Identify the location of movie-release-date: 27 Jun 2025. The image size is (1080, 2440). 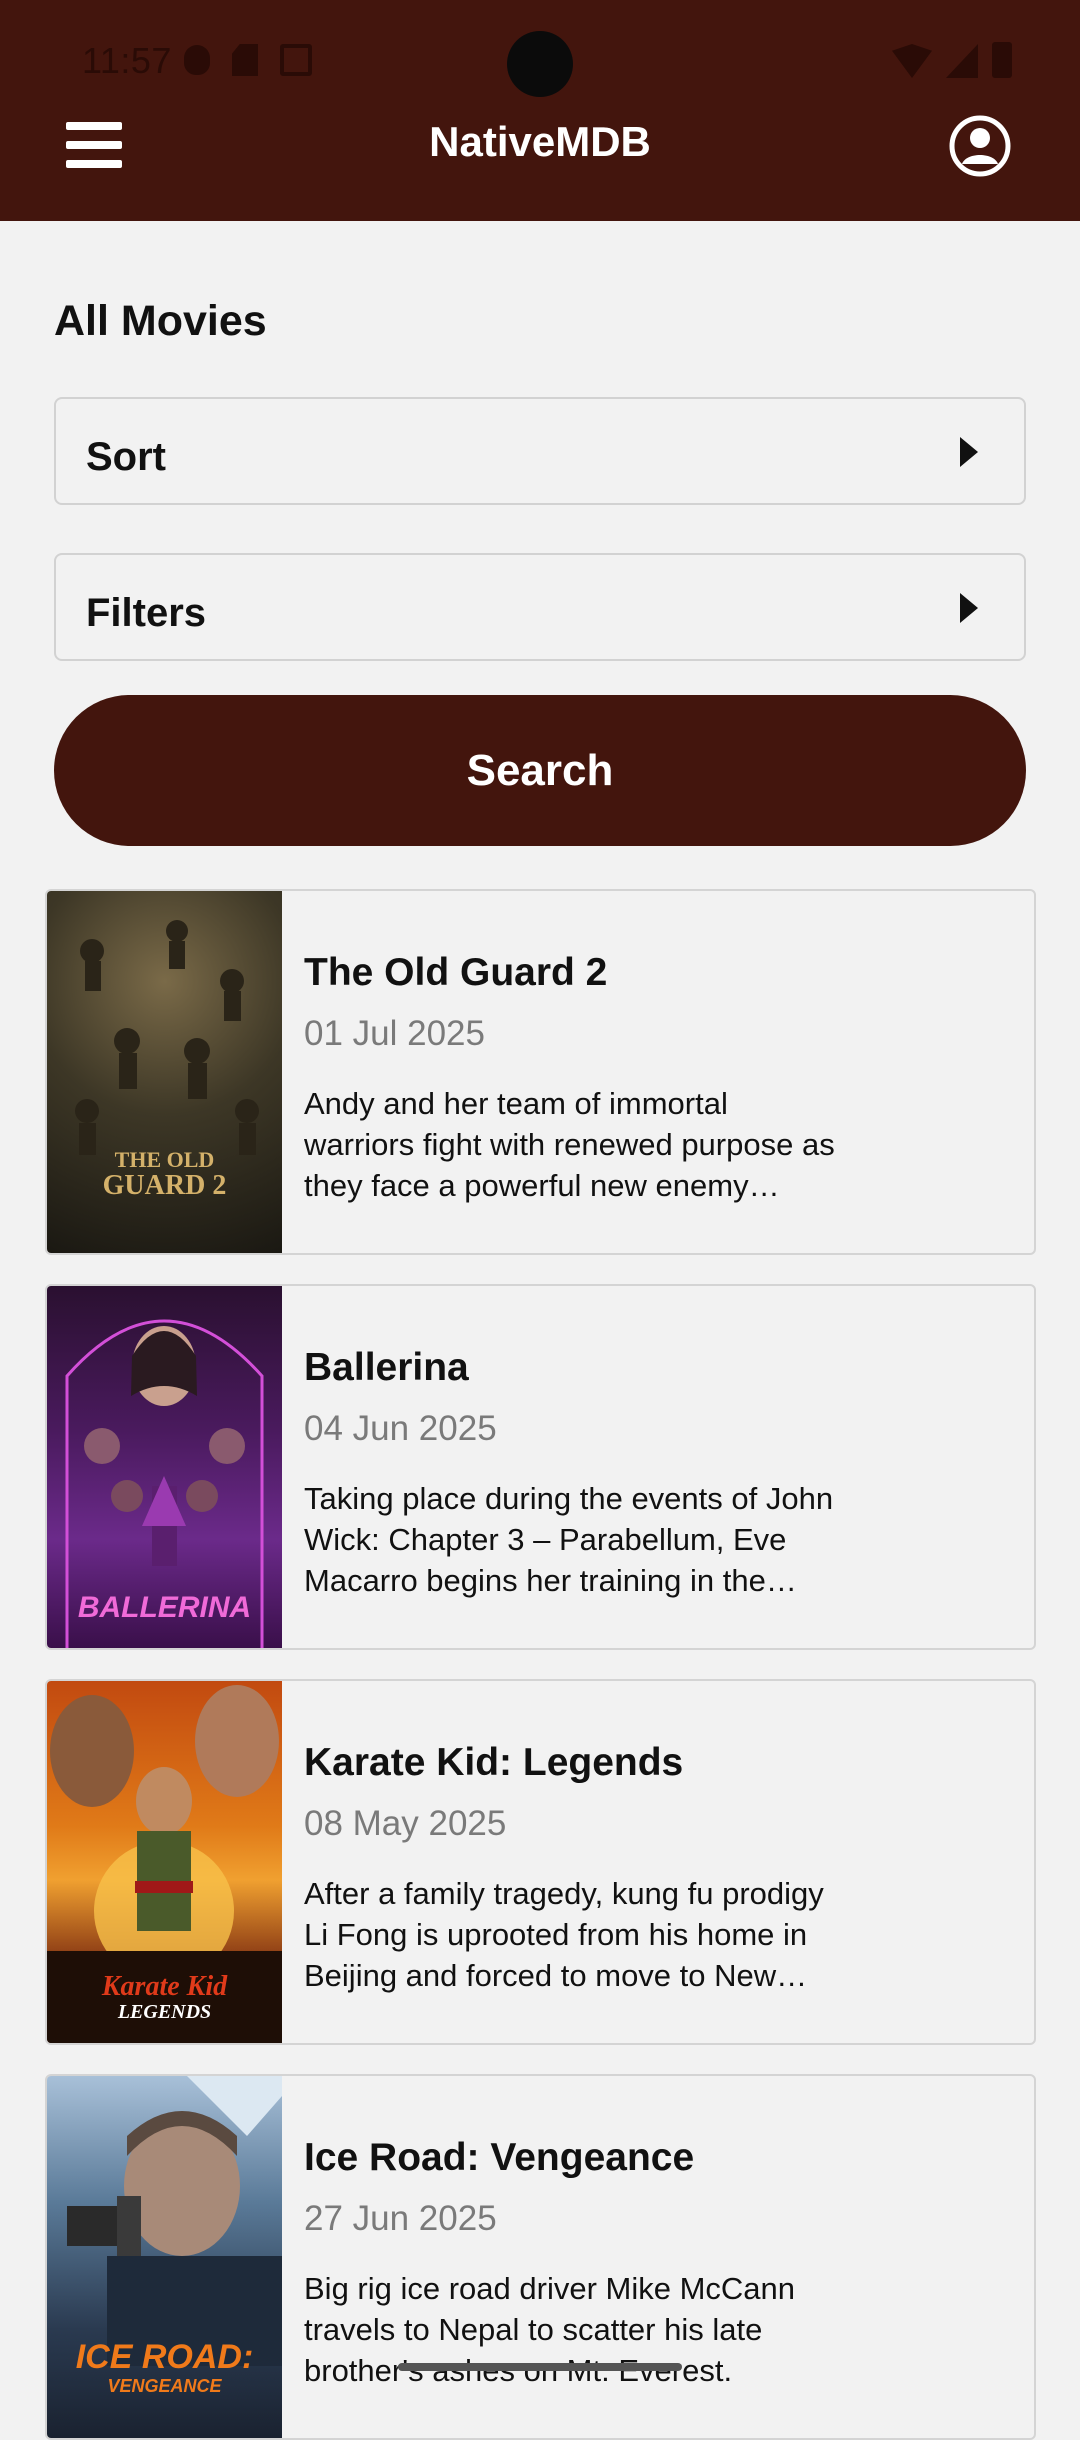
(400, 2218).